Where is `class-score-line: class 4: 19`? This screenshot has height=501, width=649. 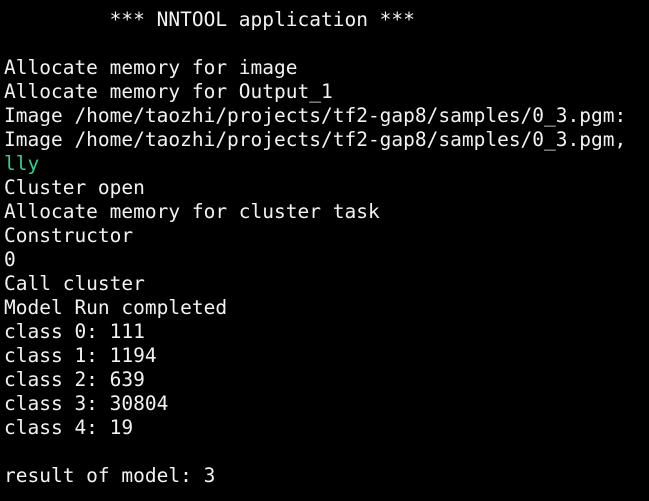 class-score-line: class 4: 19 is located at coordinates (69, 427).